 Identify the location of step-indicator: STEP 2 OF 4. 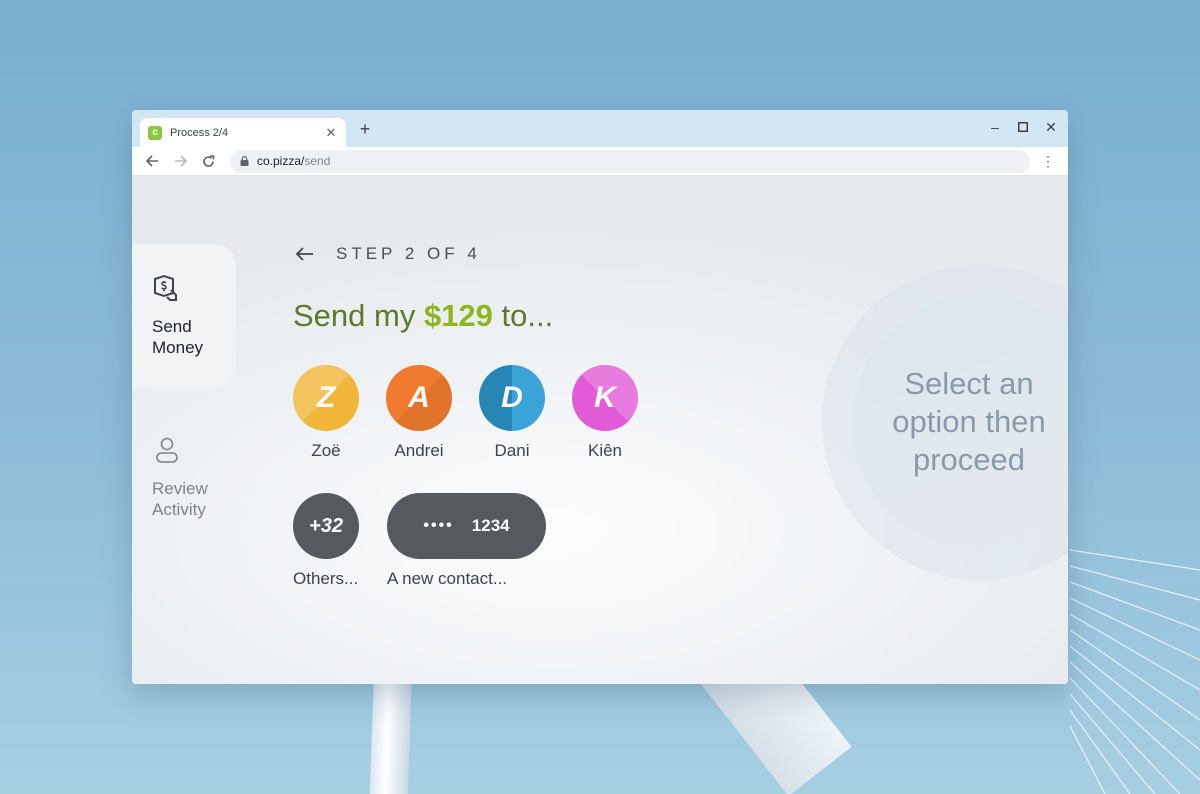
(387, 254).